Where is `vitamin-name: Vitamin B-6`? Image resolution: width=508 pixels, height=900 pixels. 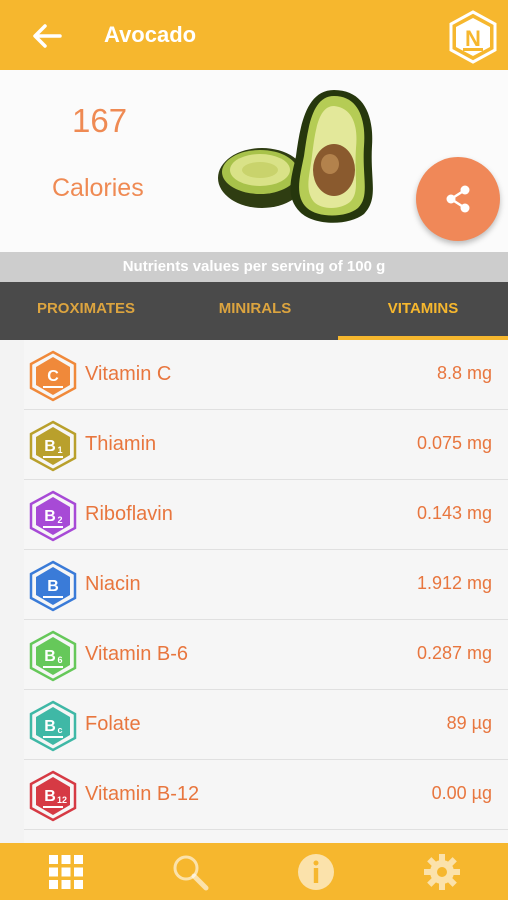
vitamin-name: Vitamin B-6 is located at coordinates (137, 654).